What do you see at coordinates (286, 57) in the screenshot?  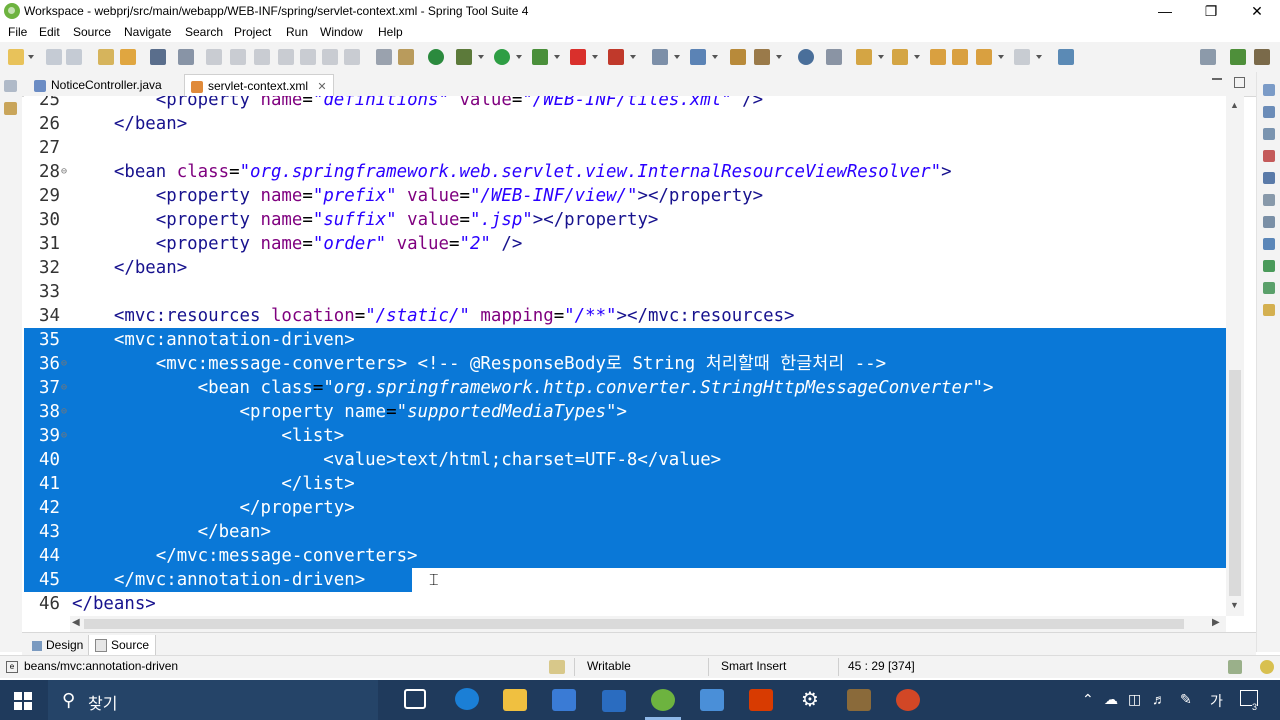 I see `disconnect-icon` at bounding box center [286, 57].